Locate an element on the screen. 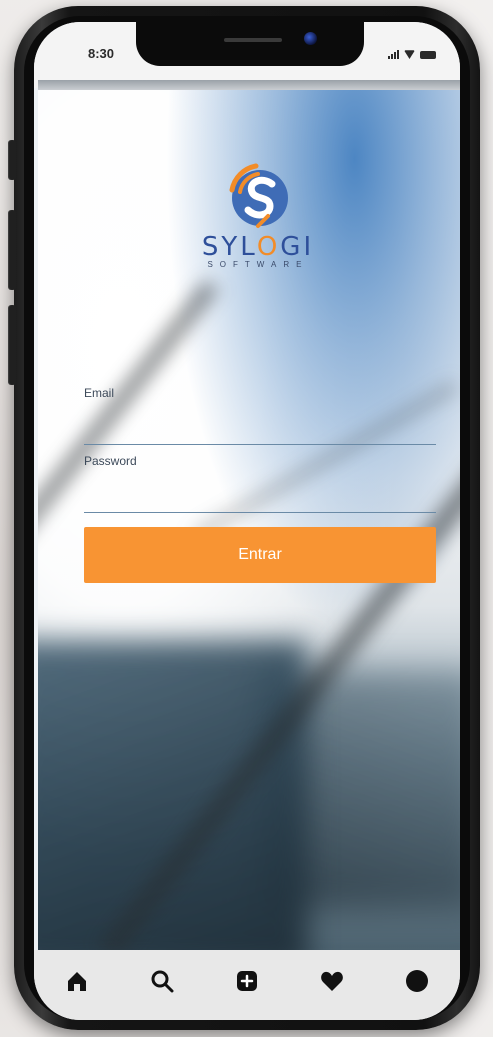  password-field-group: Password is located at coordinates (260, 483).